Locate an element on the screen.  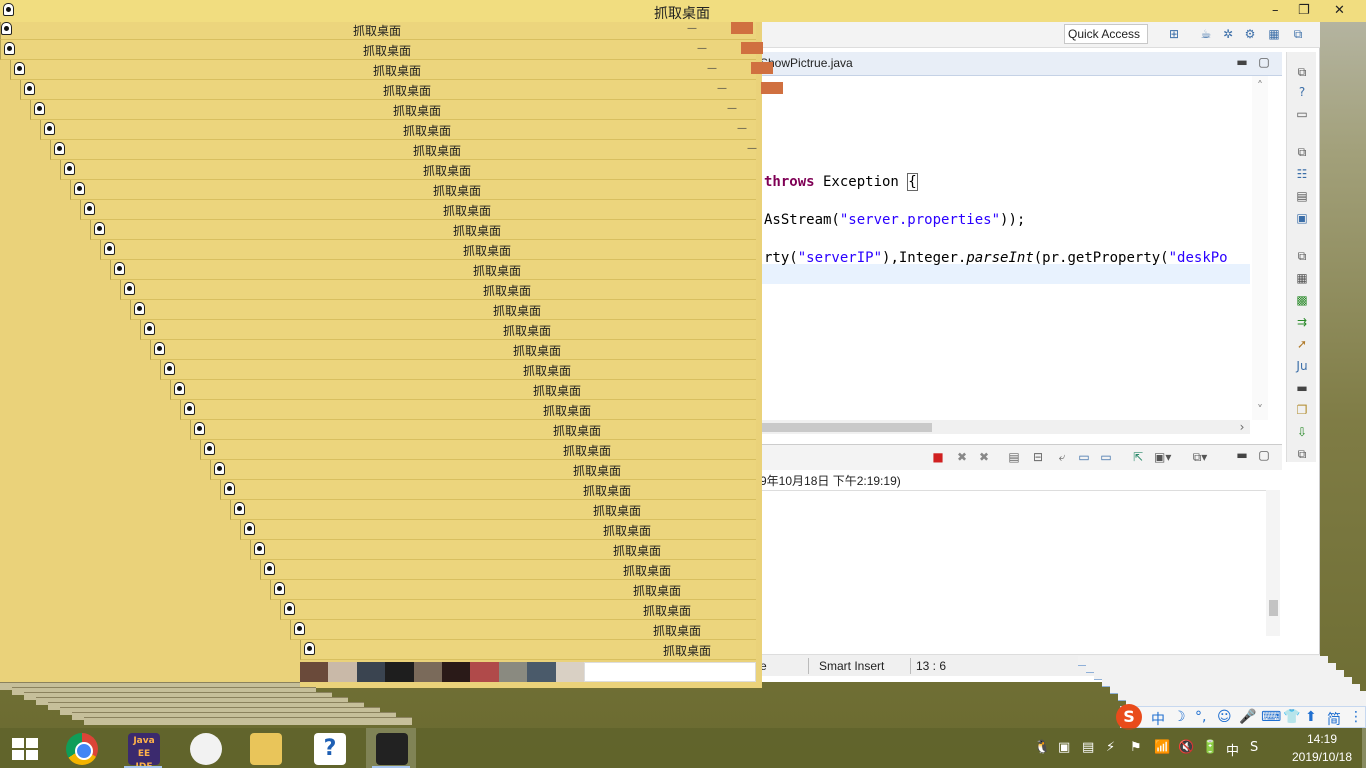
restore-view-icon-2: ⧉ is located at coordinates (1302, 152).